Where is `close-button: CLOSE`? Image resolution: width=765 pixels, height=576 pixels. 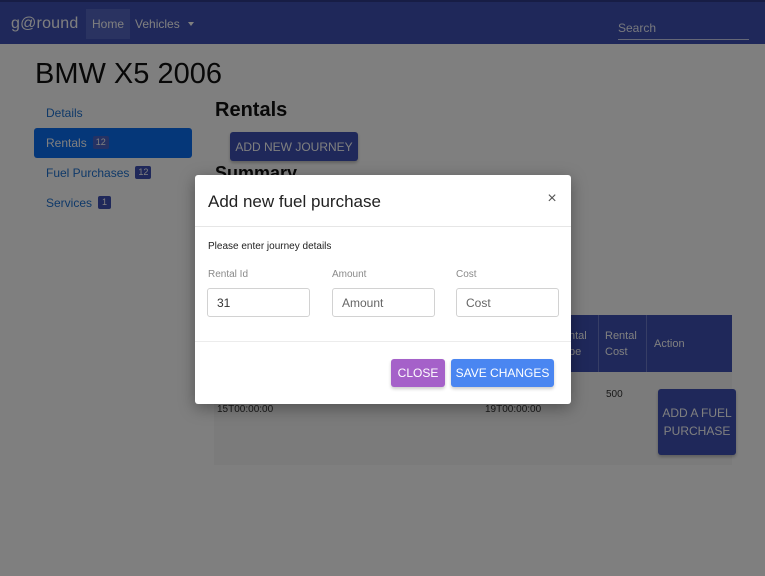
close-button: CLOSE is located at coordinates (418, 373).